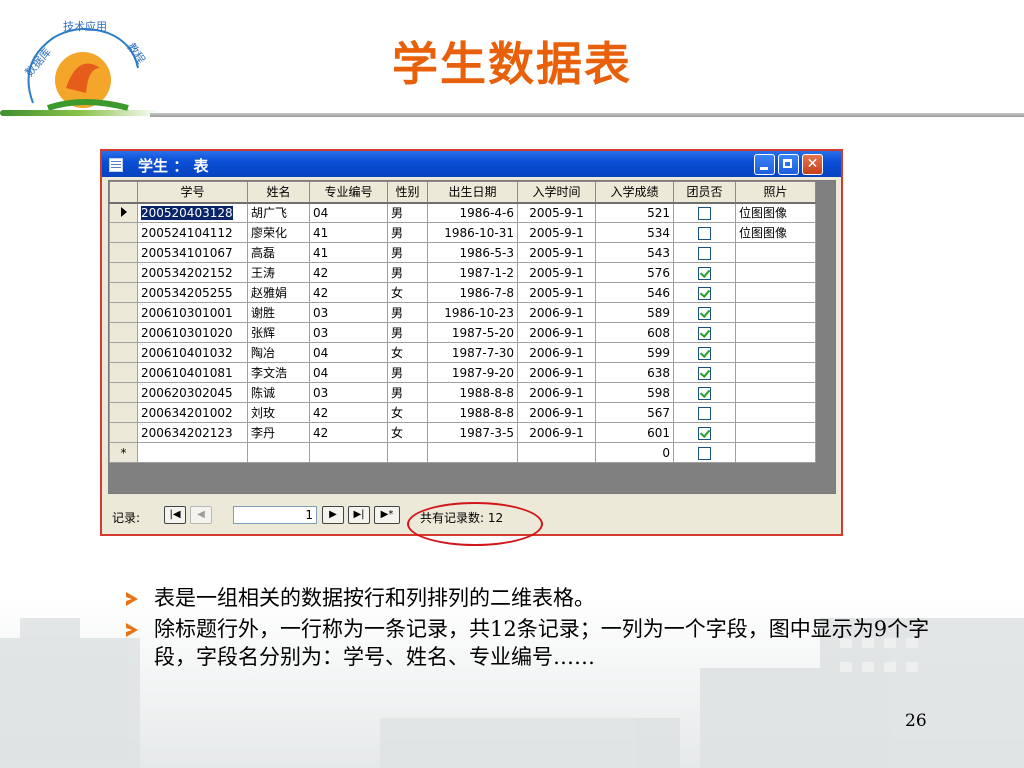 The height and width of the screenshot is (768, 1024). I want to click on cell-id: 200634202123, so click(192, 432).